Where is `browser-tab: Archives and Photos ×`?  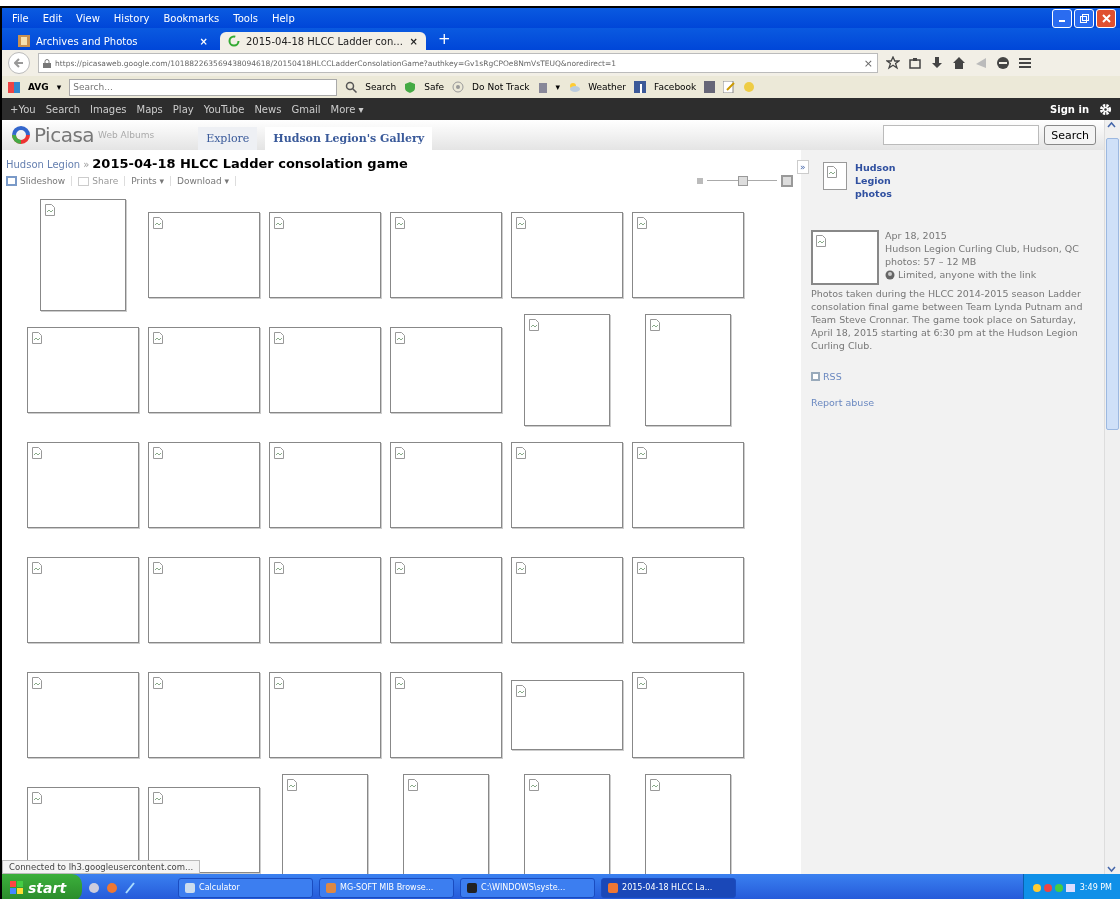
browser-tab: Archives and Photos × is located at coordinates (113, 41).